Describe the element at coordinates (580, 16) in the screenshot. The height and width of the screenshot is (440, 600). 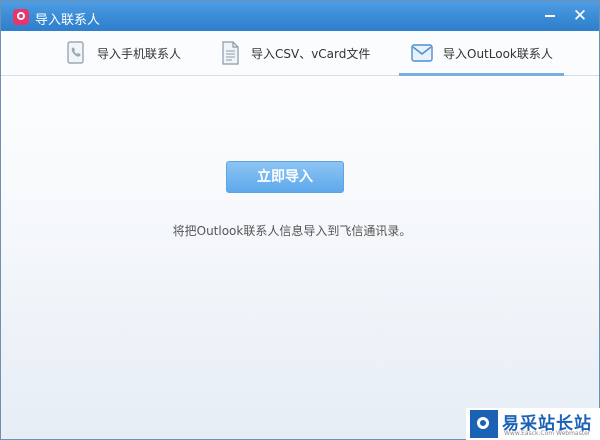
I see `close-button: ✕` at that location.